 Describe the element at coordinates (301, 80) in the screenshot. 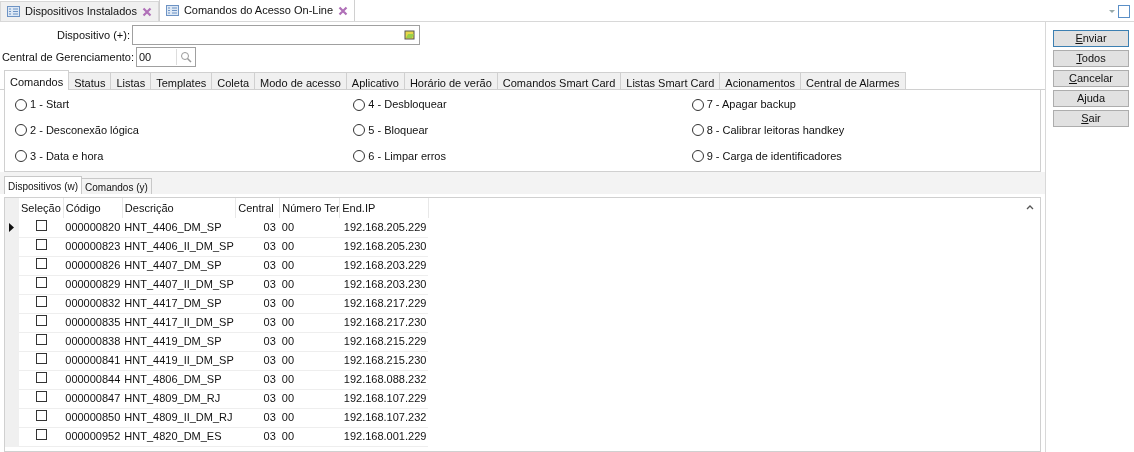

I see `tab: Modo de acesso` at that location.